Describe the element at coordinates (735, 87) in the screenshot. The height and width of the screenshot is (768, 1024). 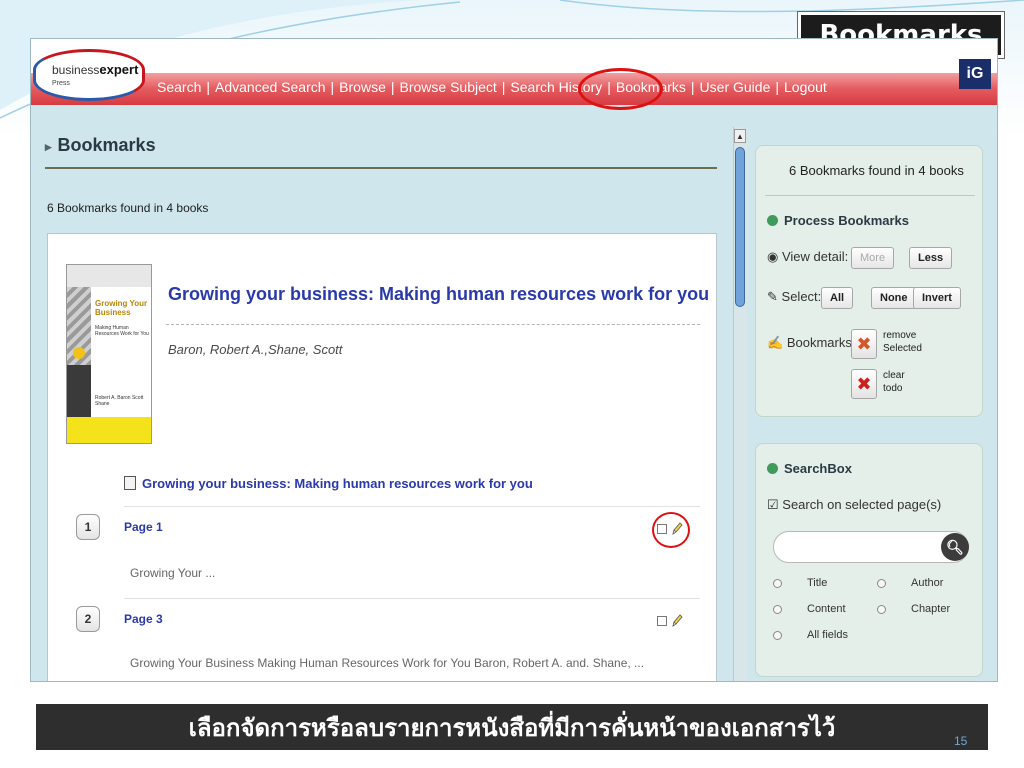
I see `nav-user-guide: User Guide` at that location.